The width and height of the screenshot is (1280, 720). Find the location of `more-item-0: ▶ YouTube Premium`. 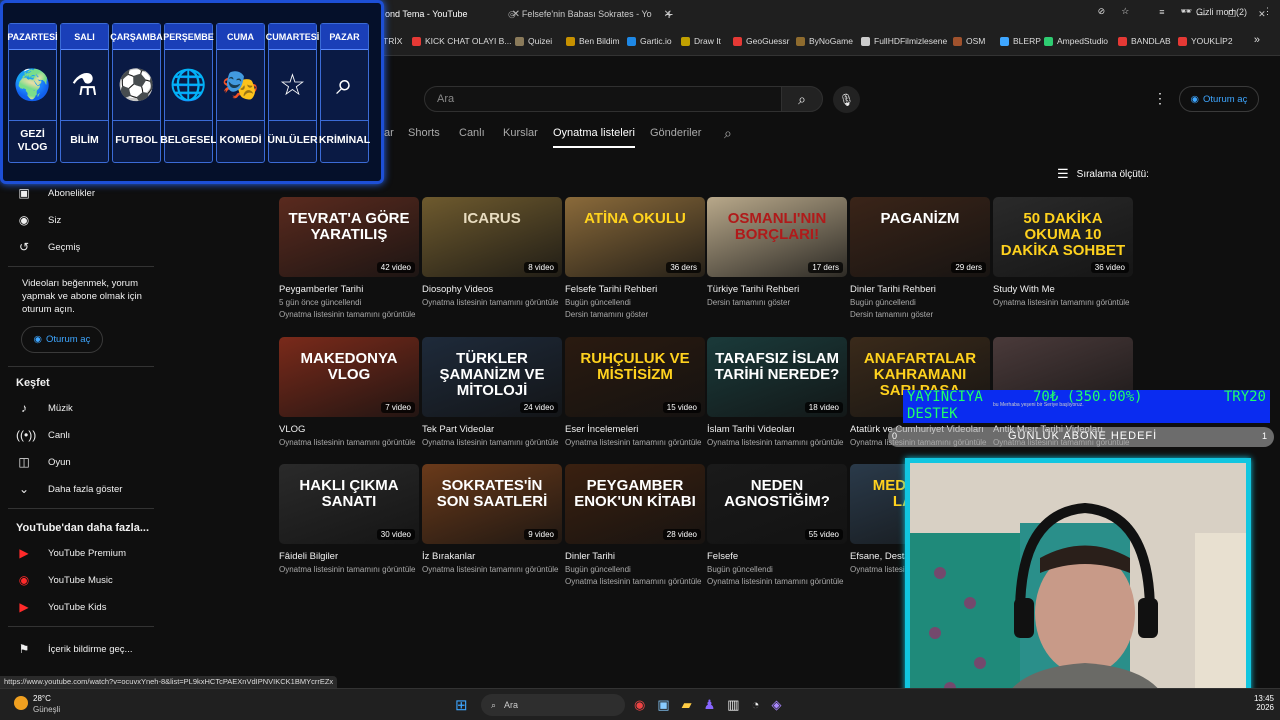

more-item-0: ▶ YouTube Premium is located at coordinates (71, 553).